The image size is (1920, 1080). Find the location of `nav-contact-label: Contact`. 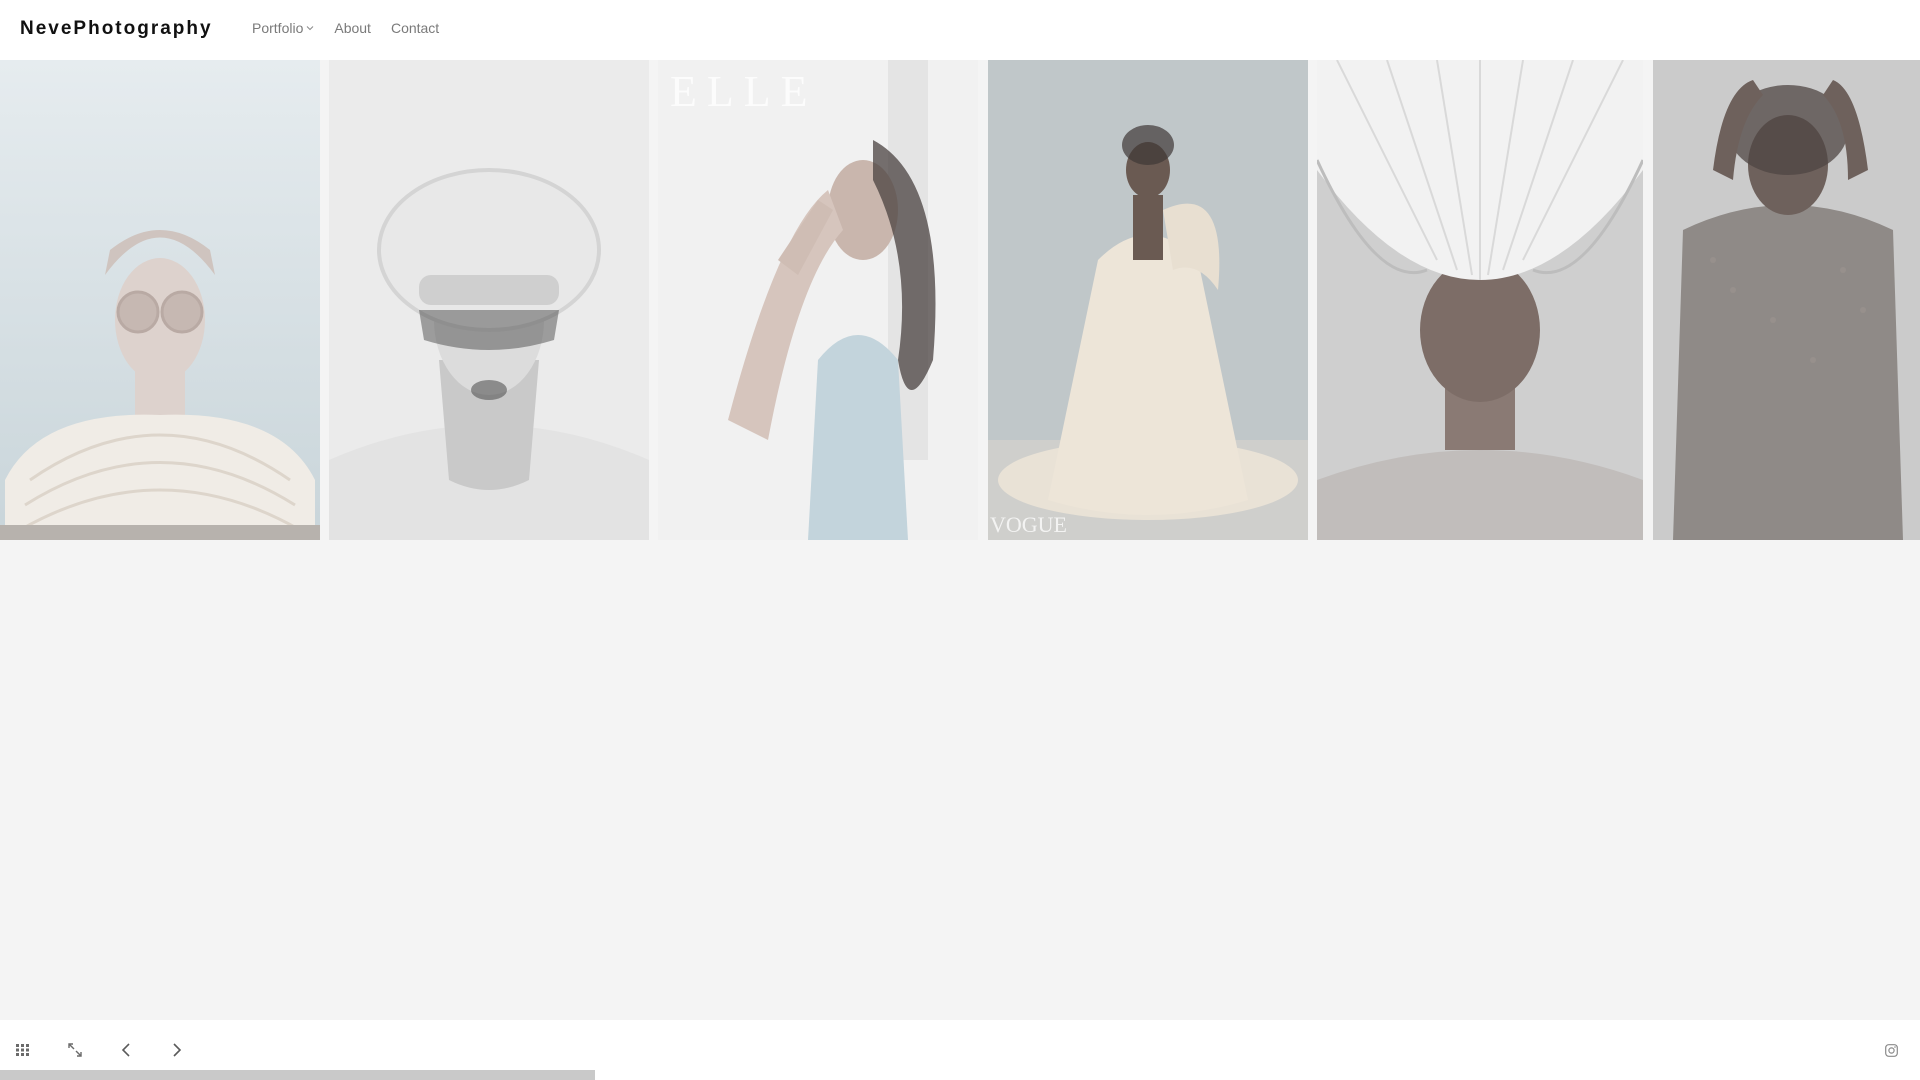

nav-contact-label: Contact is located at coordinates (415, 28).